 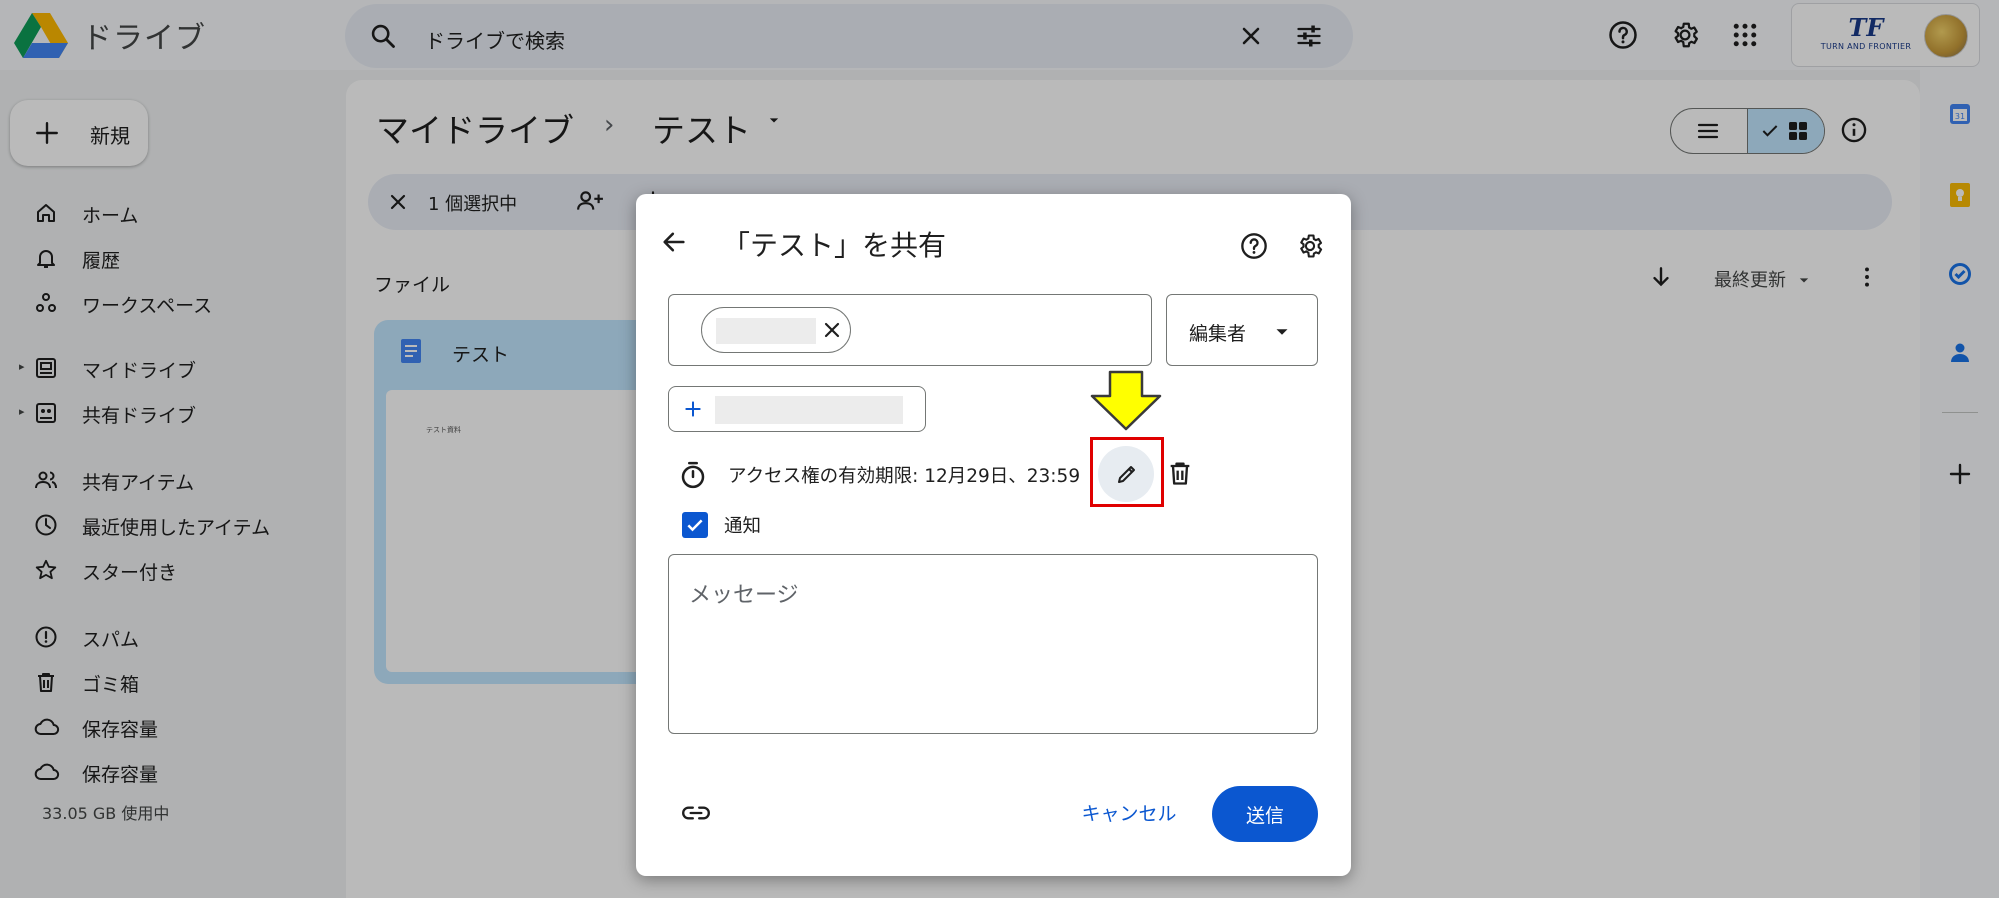 What do you see at coordinates (834, 245) in the screenshot?
I see `dialog-title: 「テスト」を共有` at bounding box center [834, 245].